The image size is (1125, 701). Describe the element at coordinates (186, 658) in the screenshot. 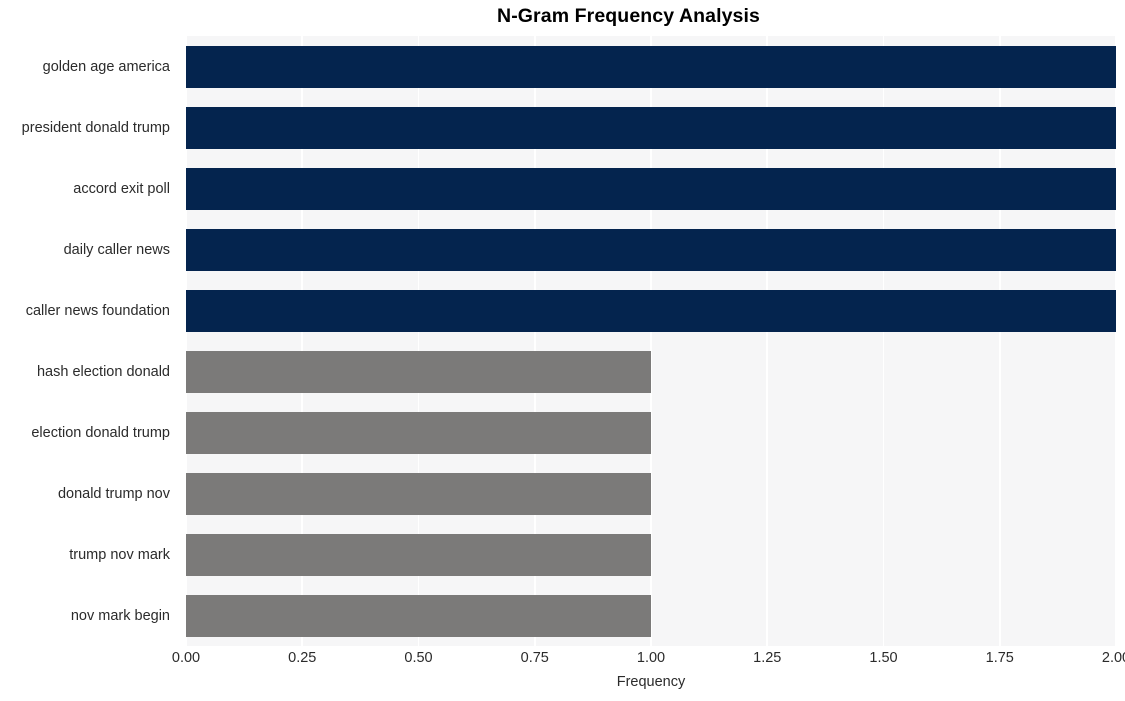

I see `x-tick-label: 0.00` at that location.